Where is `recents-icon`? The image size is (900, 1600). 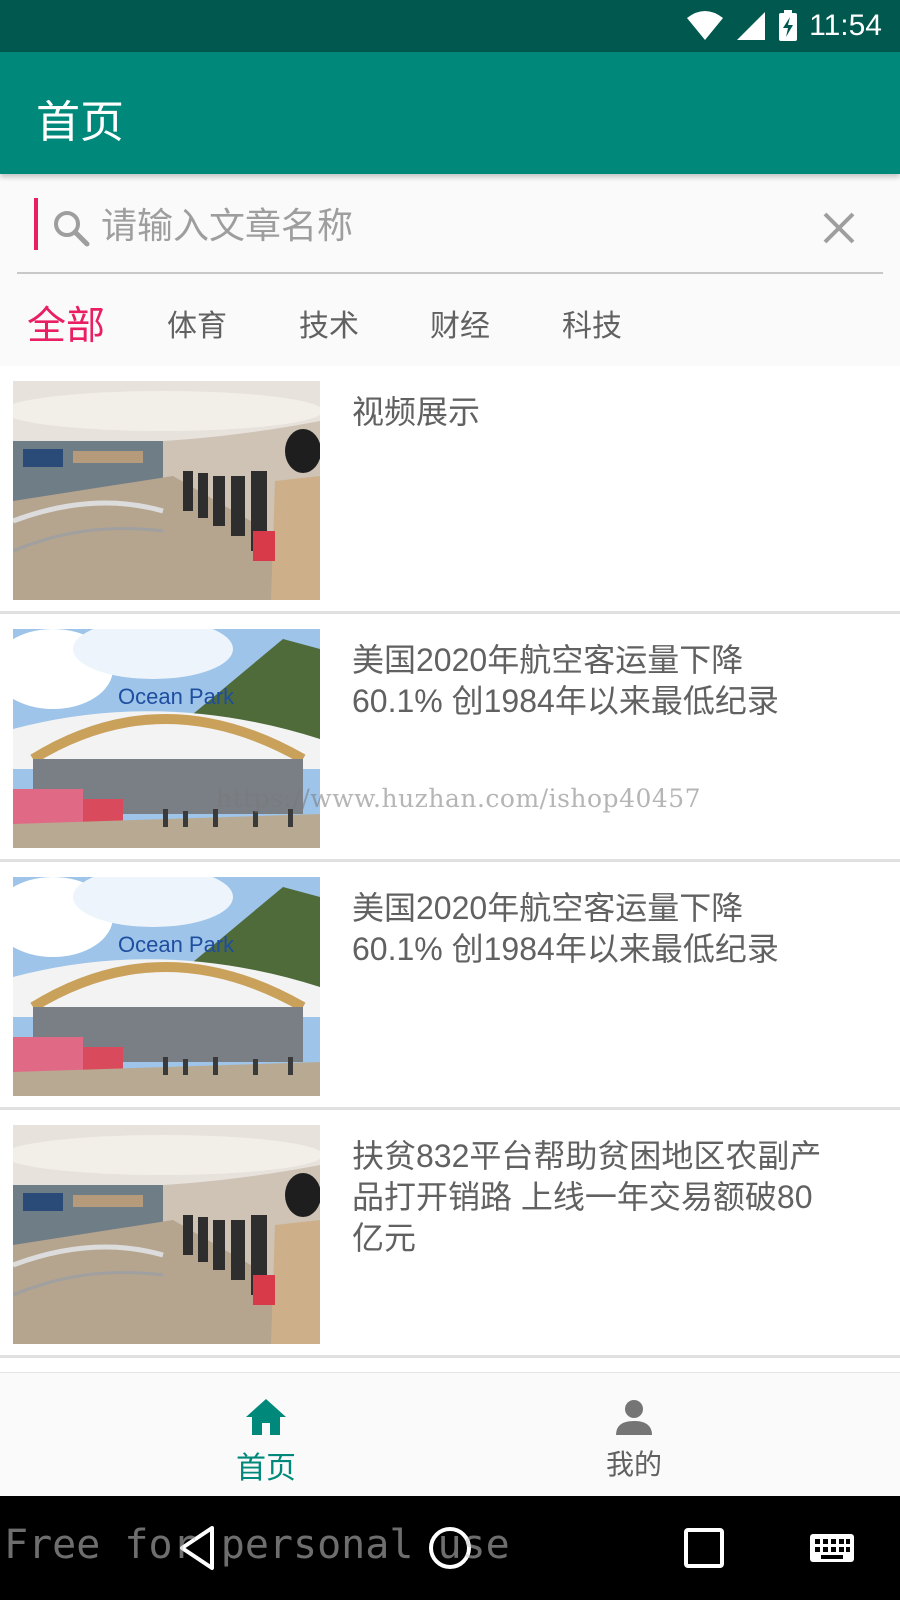
recents-icon is located at coordinates (704, 1548).